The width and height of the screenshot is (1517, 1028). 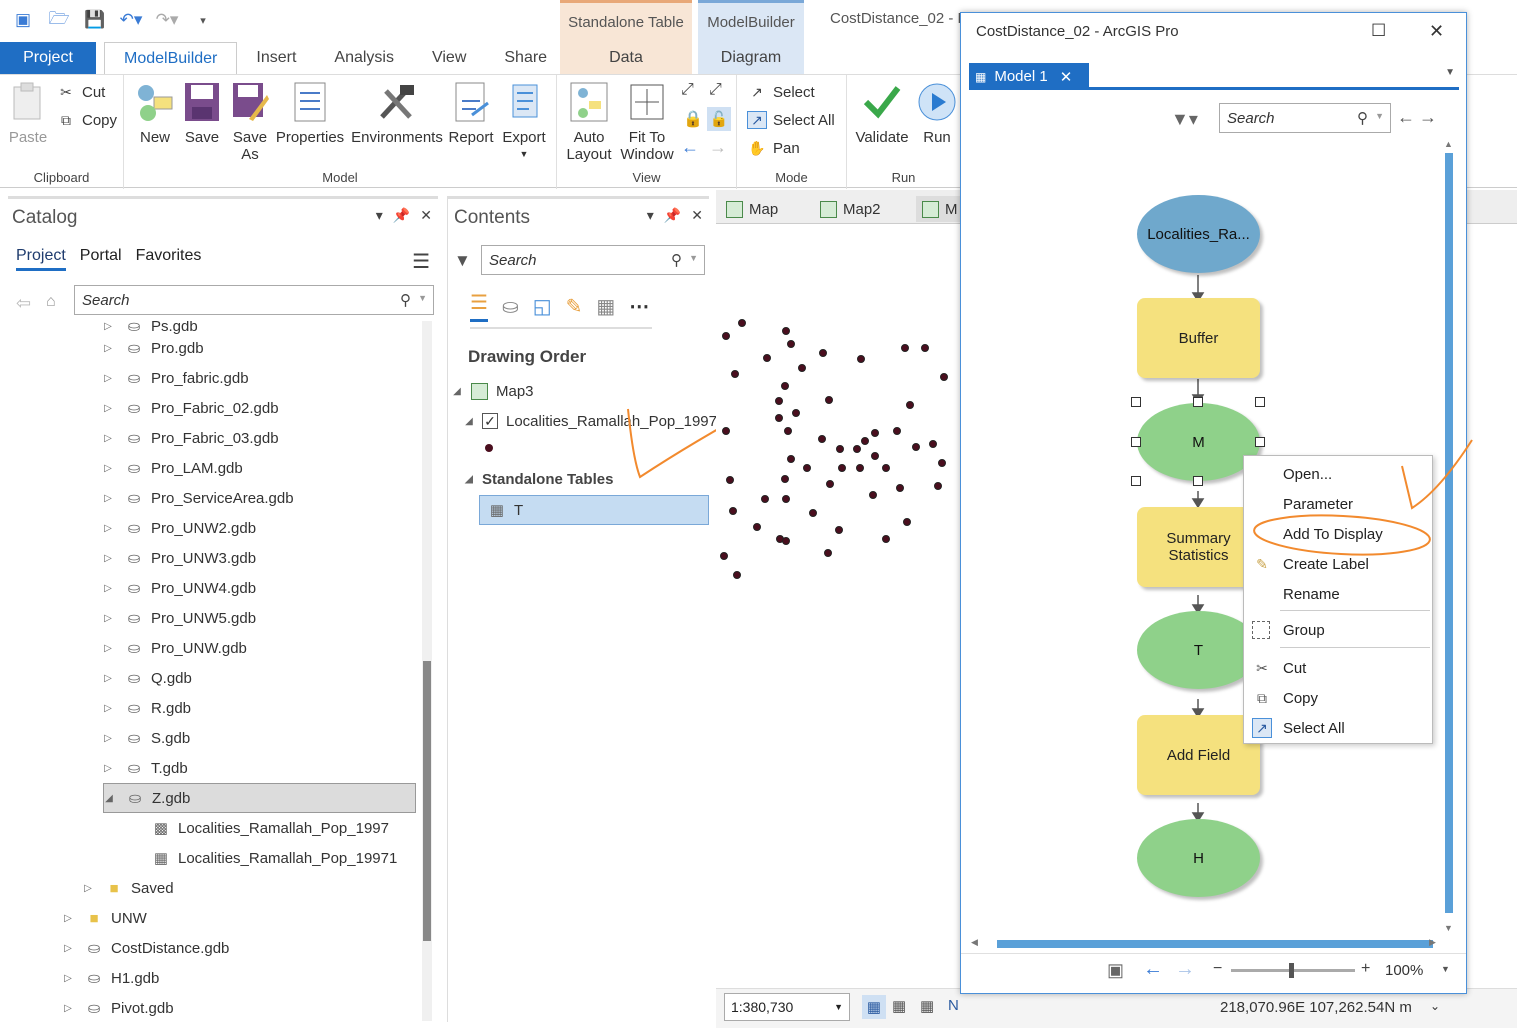 I want to click on navigation-icon: ▦, so click(x=874, y=1007).